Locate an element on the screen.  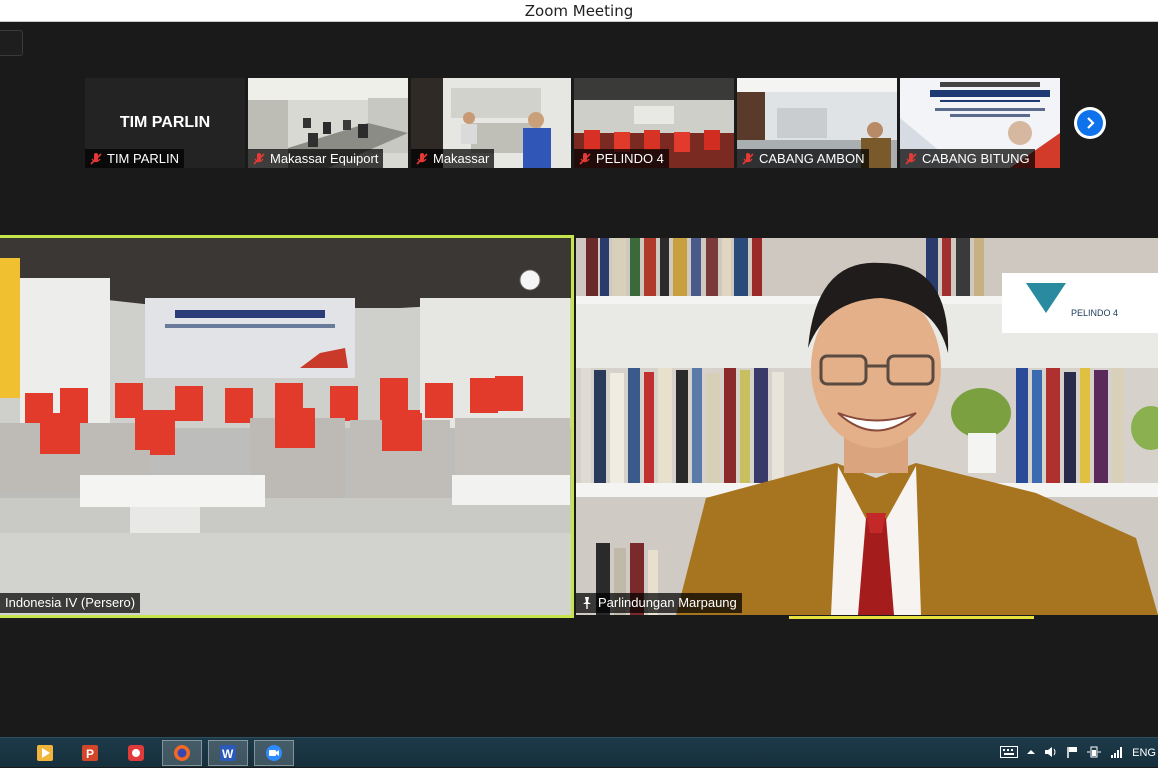
chevron-right-icon is located at coordinates (1090, 123).